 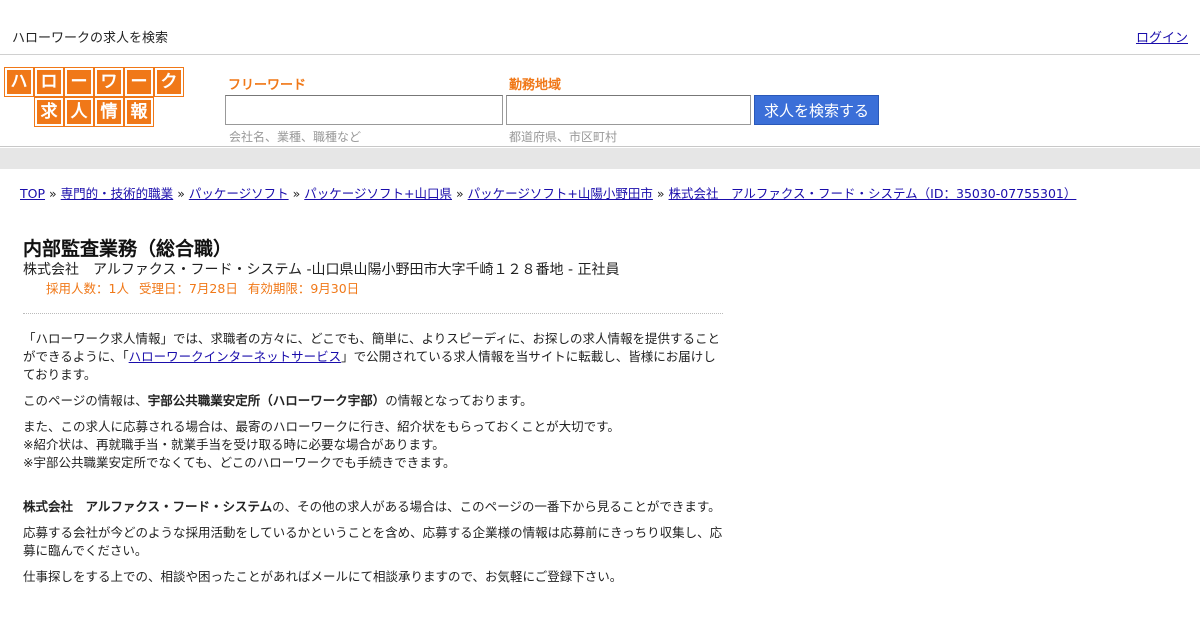 What do you see at coordinates (109, 82) in the screenshot?
I see `logo-tile: ワ` at bounding box center [109, 82].